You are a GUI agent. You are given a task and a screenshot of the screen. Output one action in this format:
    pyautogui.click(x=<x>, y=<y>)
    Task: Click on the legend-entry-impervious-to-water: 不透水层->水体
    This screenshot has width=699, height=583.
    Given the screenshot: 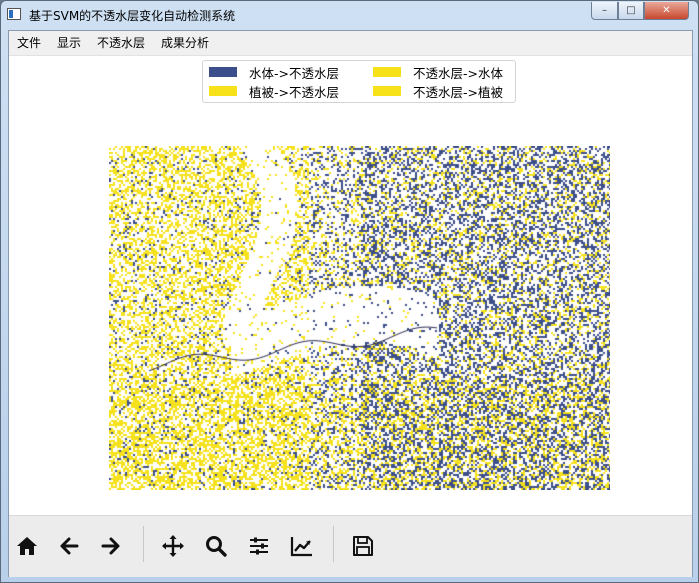 What is the action you would take?
    pyautogui.click(x=438, y=72)
    